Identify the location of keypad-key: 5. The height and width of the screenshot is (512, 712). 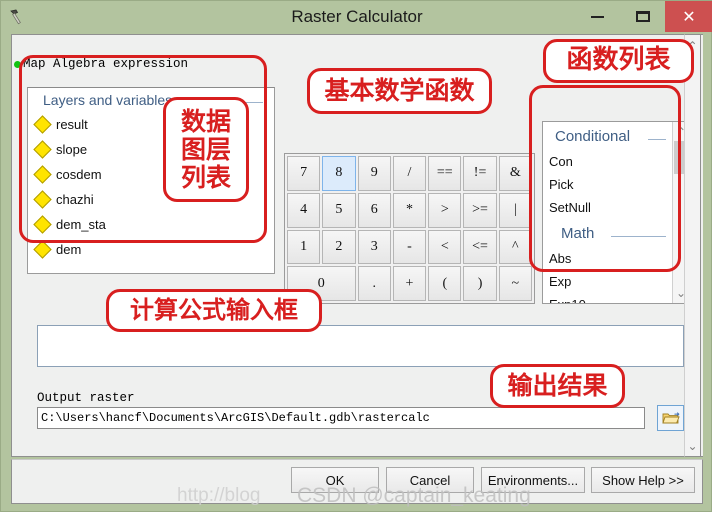
(339, 210).